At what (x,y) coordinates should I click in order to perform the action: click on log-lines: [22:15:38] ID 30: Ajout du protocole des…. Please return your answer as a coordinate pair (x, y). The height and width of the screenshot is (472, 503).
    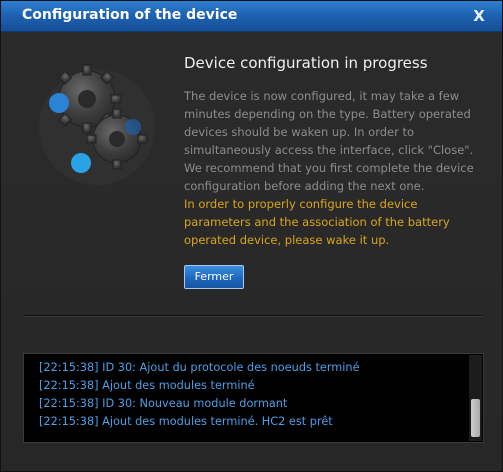
    Looking at the image, I should click on (199, 395).